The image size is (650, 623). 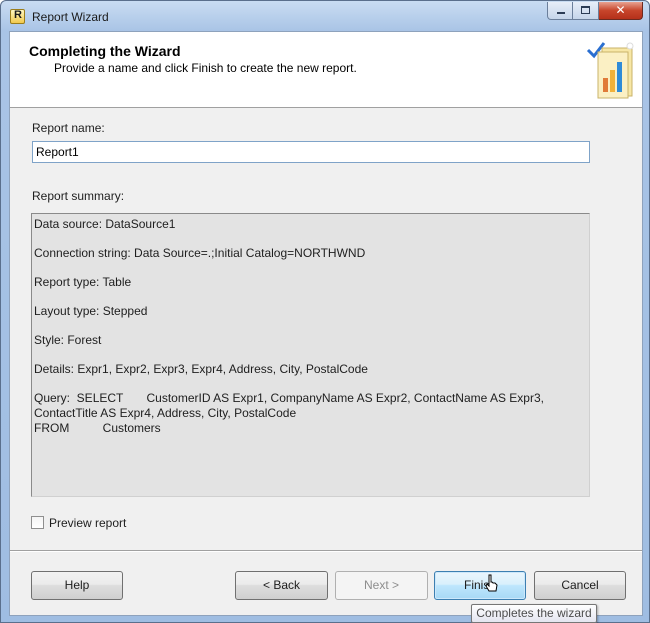 I want to click on mouse-pointer-icon, so click(x=491, y=583).